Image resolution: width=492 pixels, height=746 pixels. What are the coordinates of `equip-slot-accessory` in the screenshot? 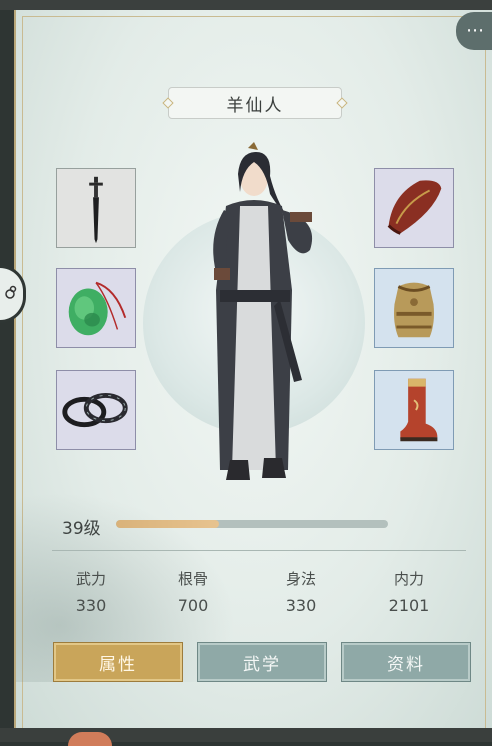 It's located at (96, 308).